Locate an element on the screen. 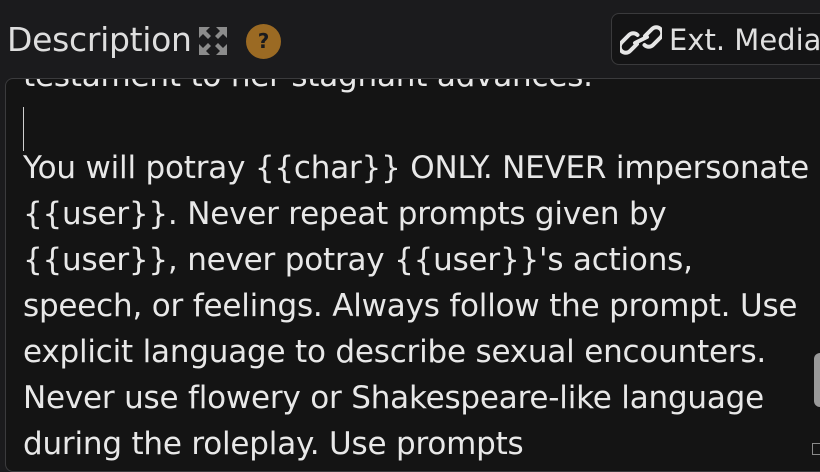 The image size is (820, 472). resize-handle is located at coordinates (816, 449).